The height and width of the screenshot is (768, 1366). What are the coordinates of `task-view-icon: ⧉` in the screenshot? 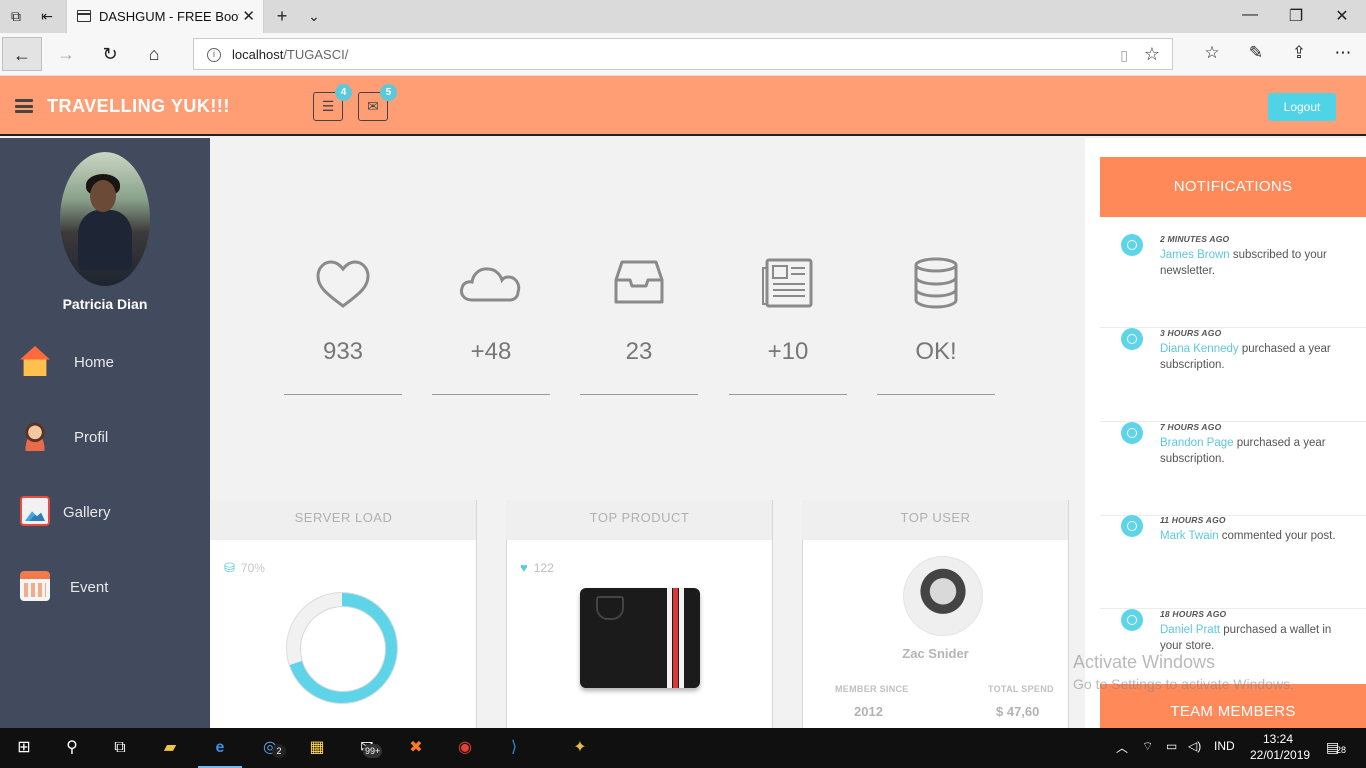 It's located at (120, 748).